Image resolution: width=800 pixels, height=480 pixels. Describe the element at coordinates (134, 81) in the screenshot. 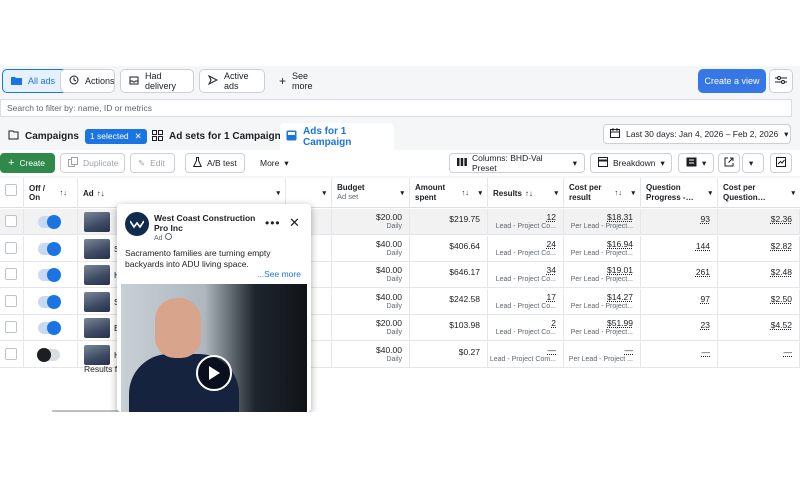

I see `inbox-icon` at that location.